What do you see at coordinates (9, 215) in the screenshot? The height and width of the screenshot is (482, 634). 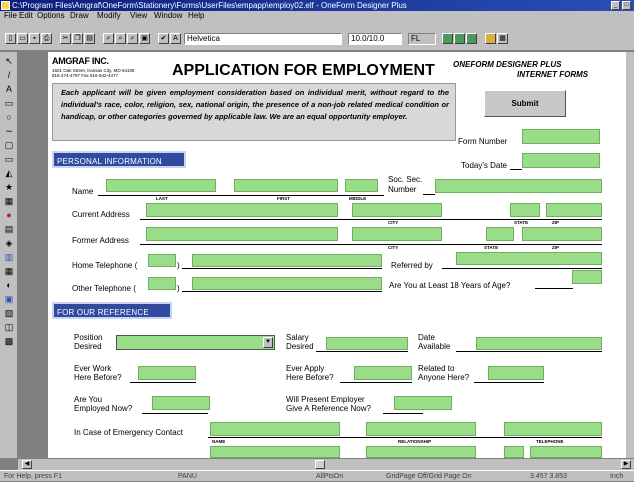 I see `radio-tool-icon: ●` at bounding box center [9, 215].